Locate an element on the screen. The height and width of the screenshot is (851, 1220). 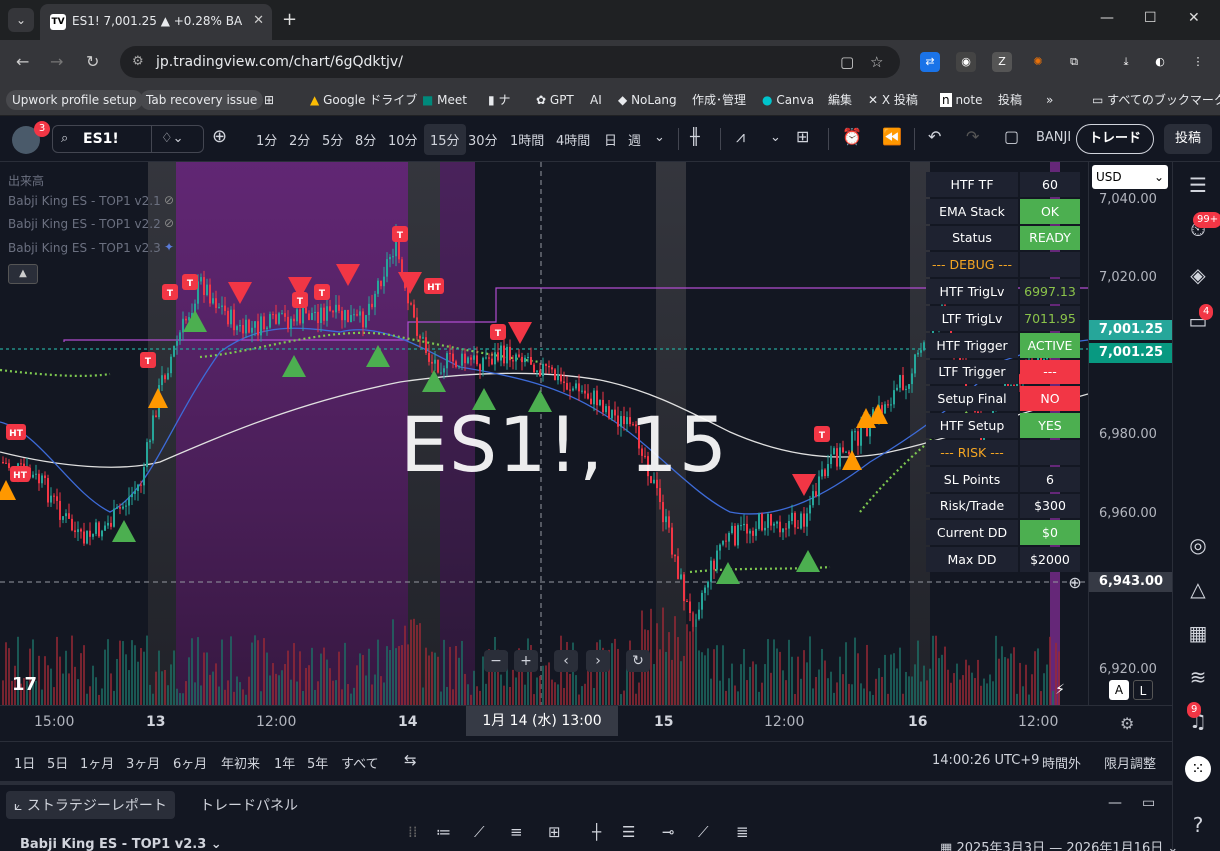
bookmark-sakusei: 作成･管理 is located at coordinates (719, 100).